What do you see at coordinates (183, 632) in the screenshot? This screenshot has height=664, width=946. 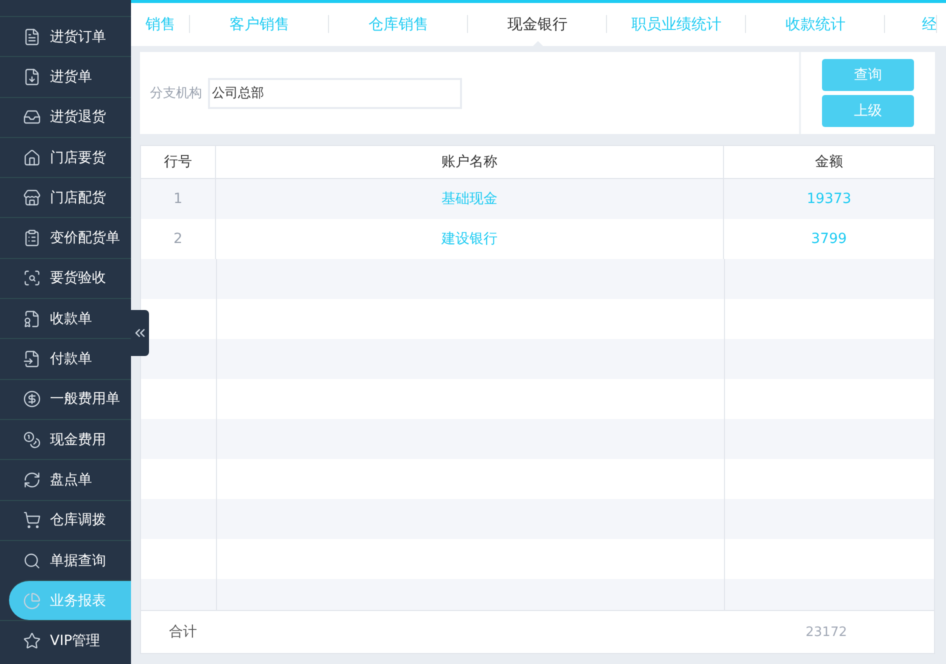 I see `total-label: 合计` at bounding box center [183, 632].